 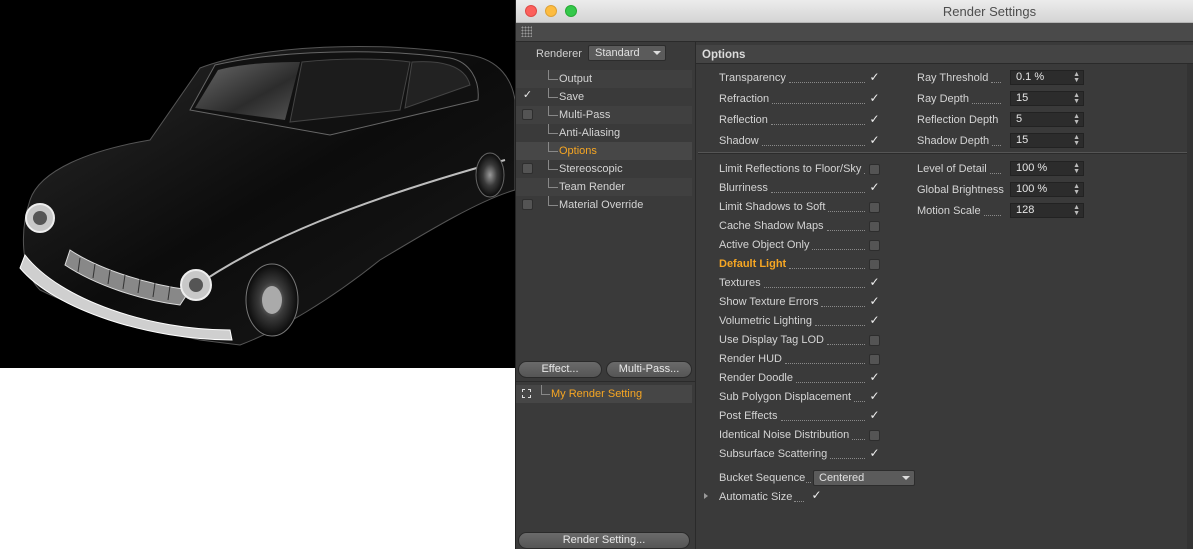 I want to click on title-bar: Render Settings, so click(x=854, y=11).